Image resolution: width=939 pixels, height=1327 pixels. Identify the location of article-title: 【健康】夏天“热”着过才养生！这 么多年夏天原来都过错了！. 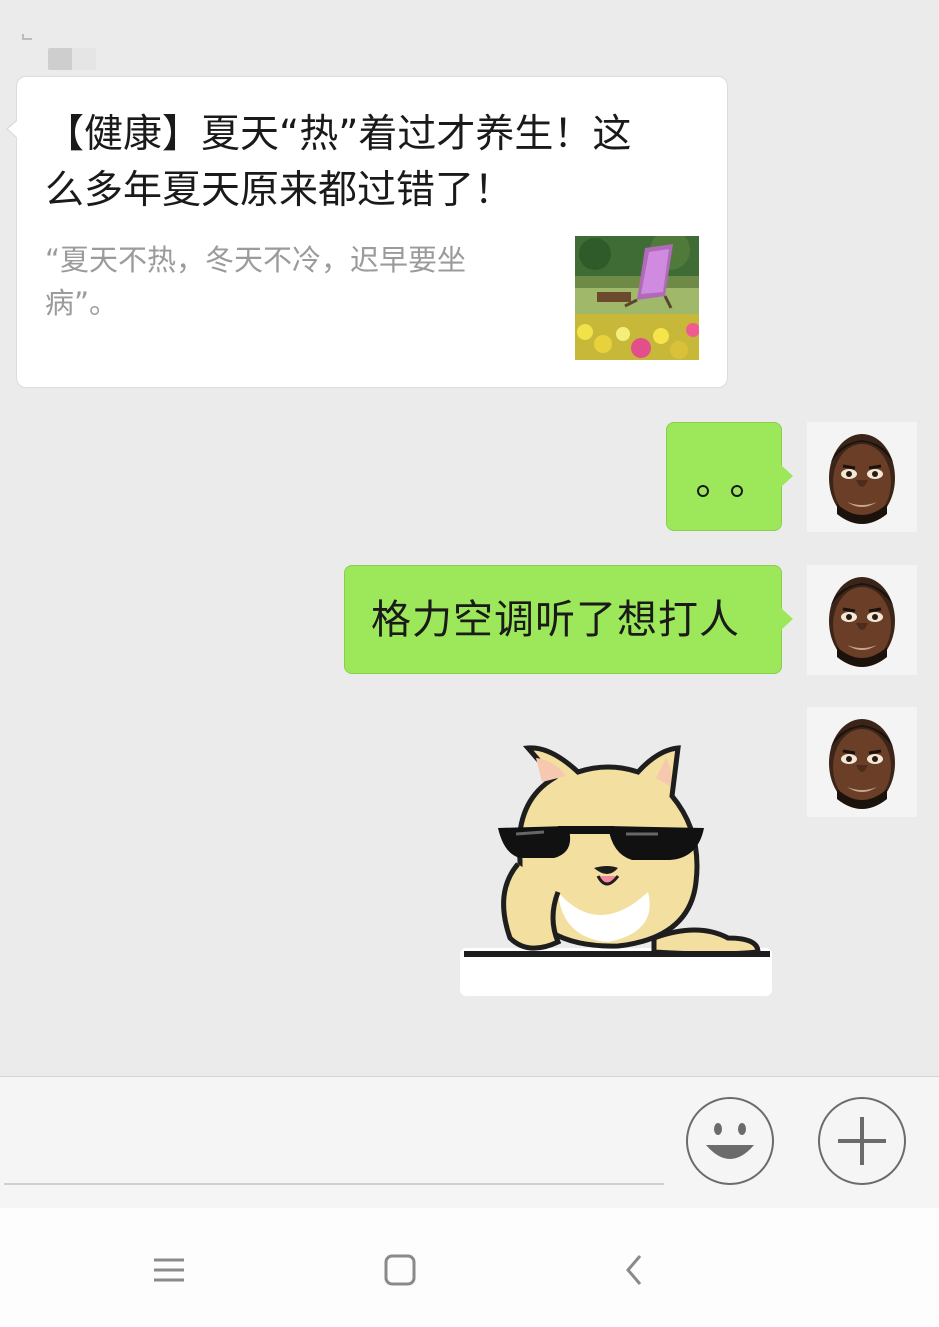
(370, 163).